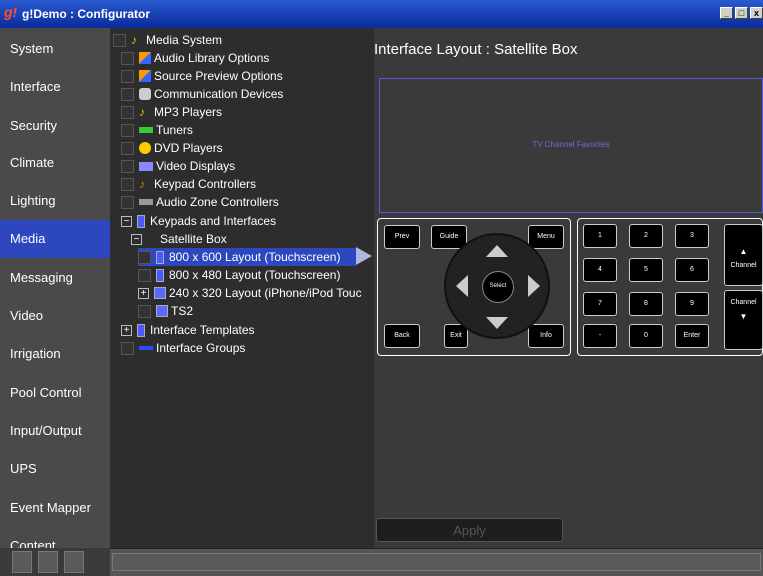 The width and height of the screenshot is (763, 576). I want to click on tree-item-interface-groups: Interface Groups, so click(183, 348).